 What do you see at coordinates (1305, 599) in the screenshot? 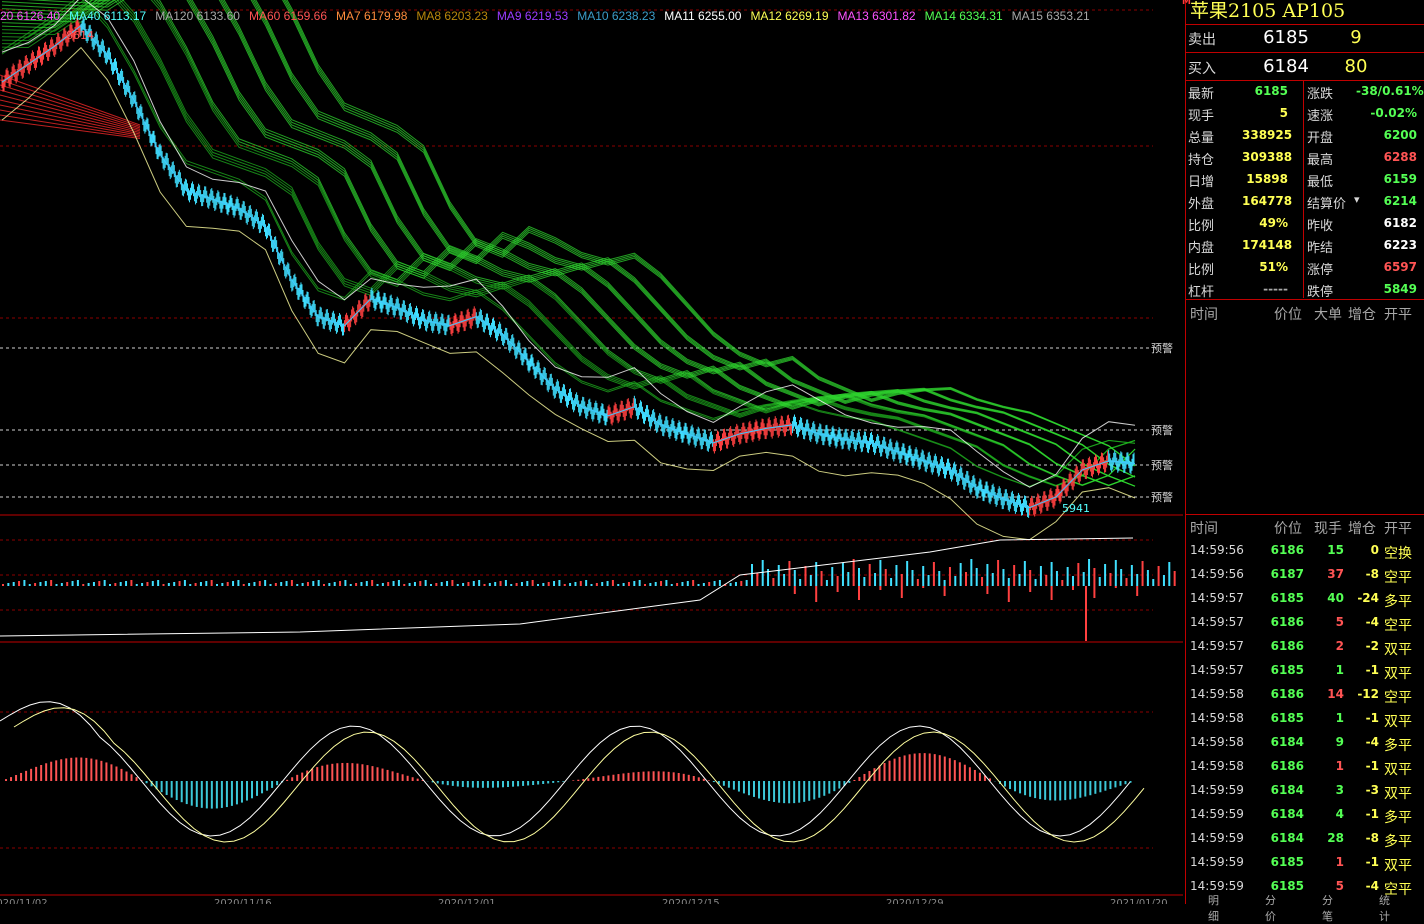
I see `tick-row: 14:59:57 6185 40 -24 多平` at bounding box center [1305, 599].